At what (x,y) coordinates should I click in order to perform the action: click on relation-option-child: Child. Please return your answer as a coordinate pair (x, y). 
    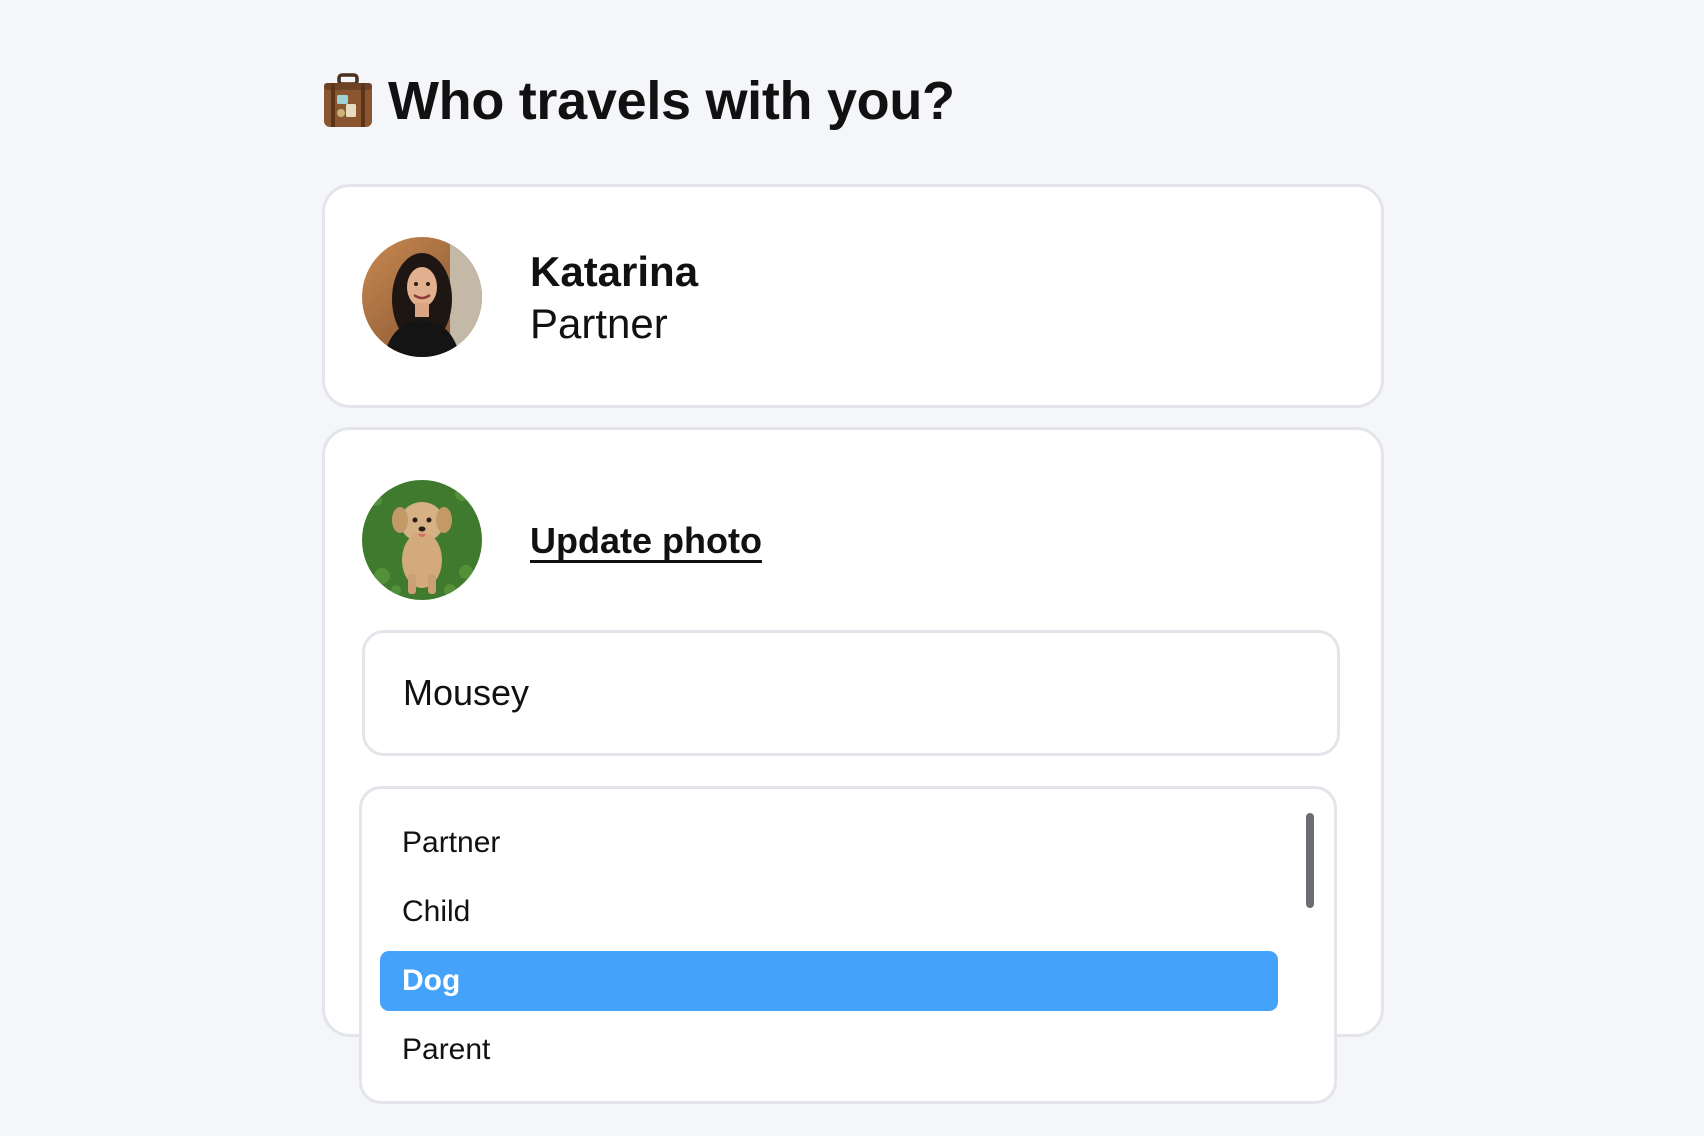
    Looking at the image, I should click on (829, 912).